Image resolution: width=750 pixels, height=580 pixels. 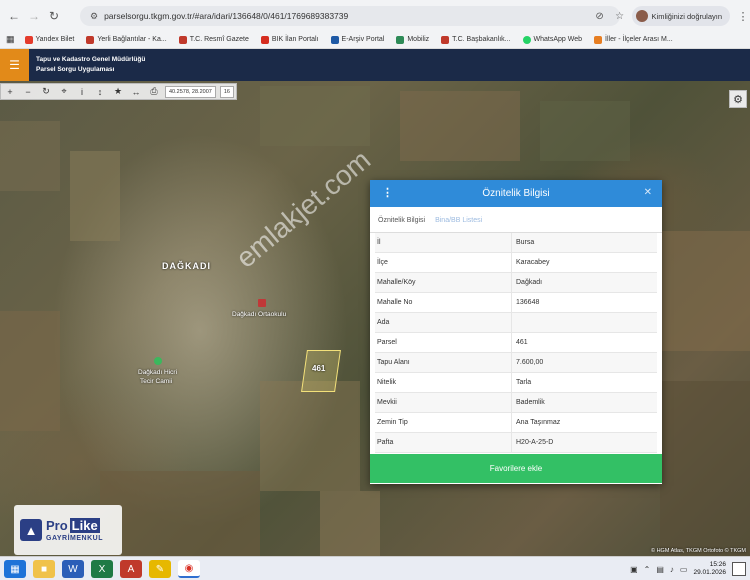 What do you see at coordinates (660, 569) in the screenshot?
I see `network-icon: ▤` at bounding box center [660, 569].